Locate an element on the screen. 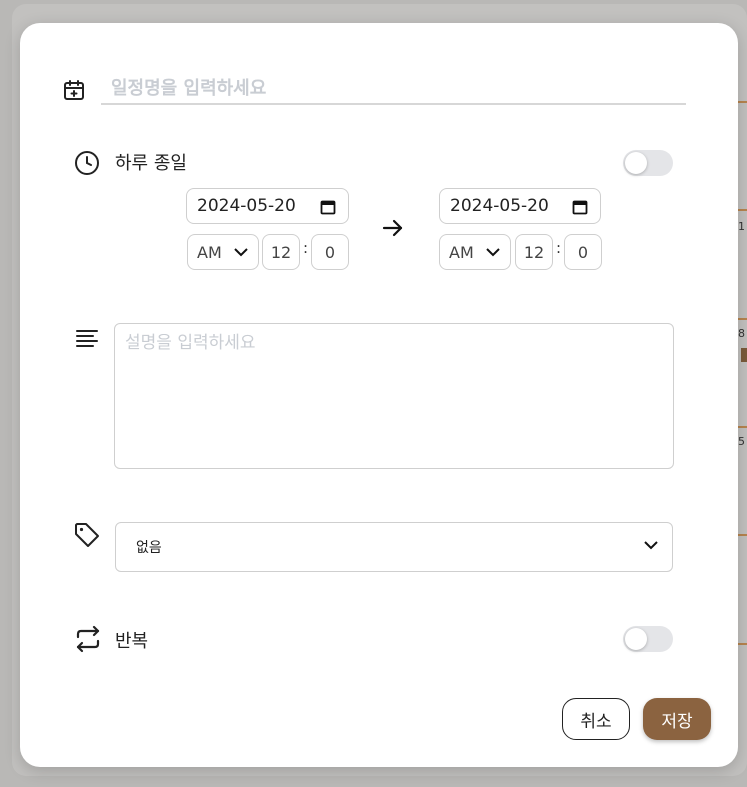  repeat-icon is located at coordinates (88, 641).